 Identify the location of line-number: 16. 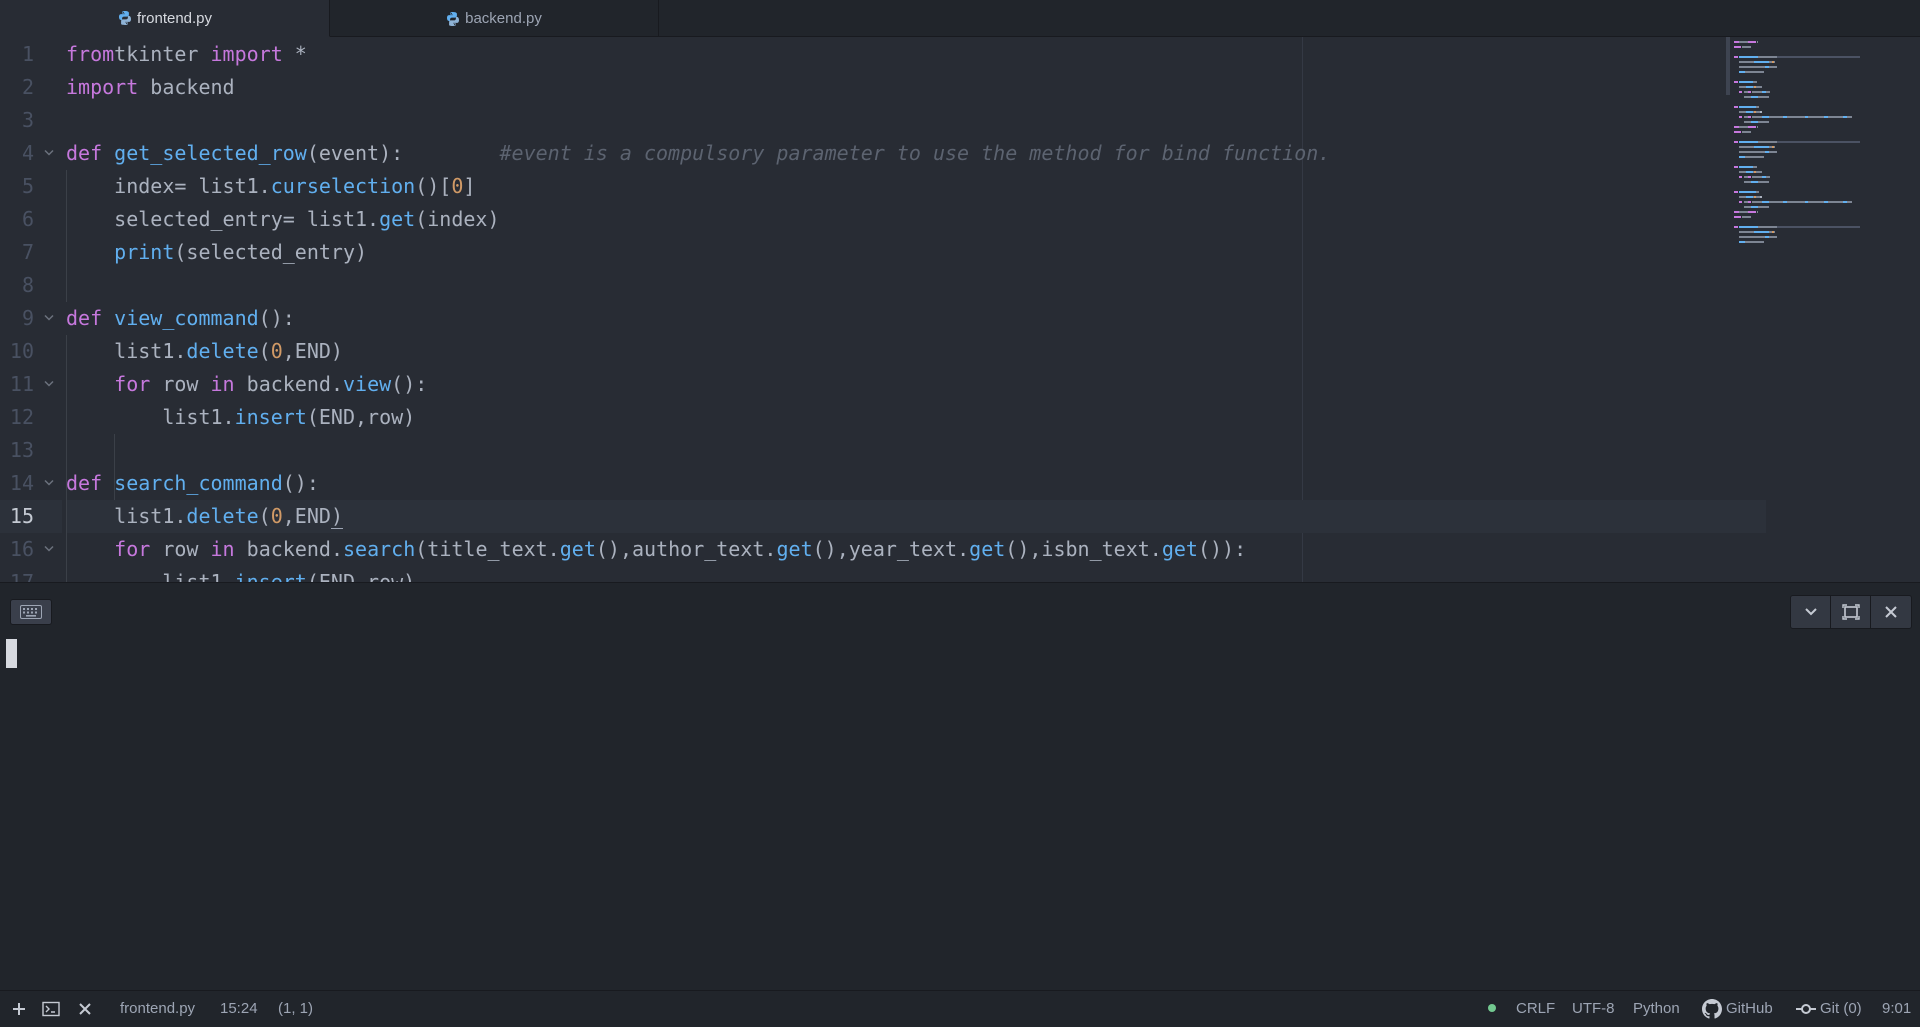
(17, 549).